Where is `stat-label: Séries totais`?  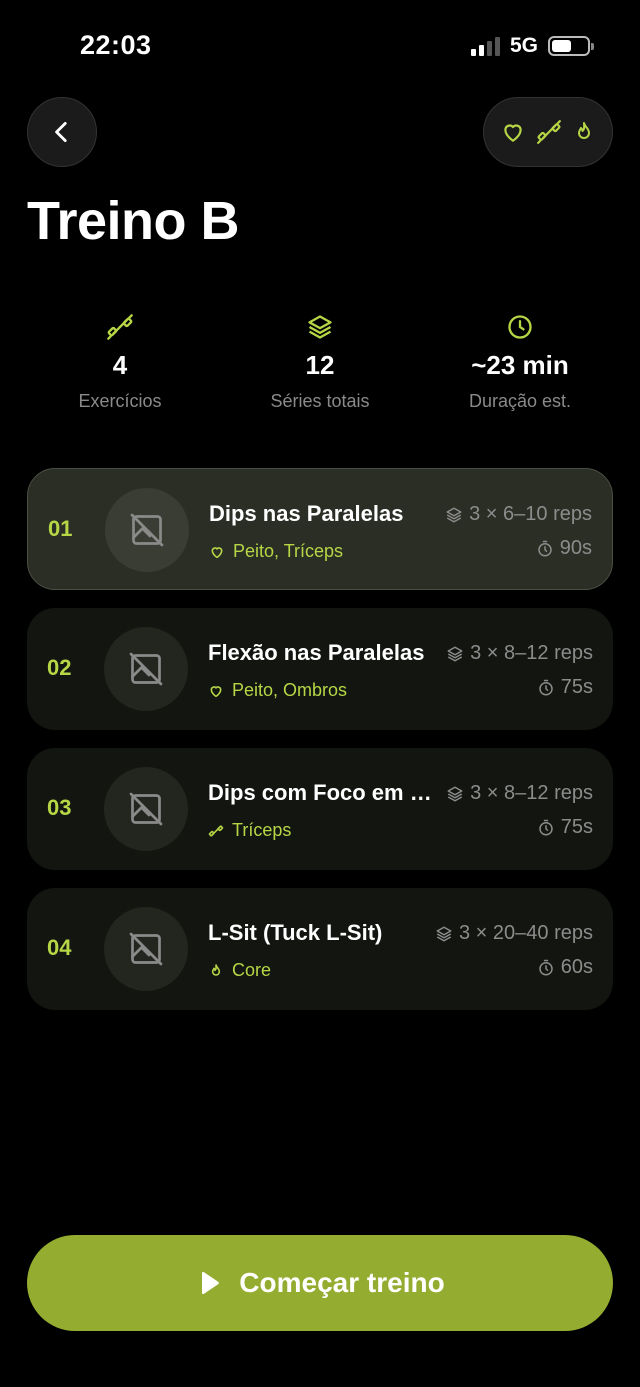
stat-label: Séries totais is located at coordinates (320, 401).